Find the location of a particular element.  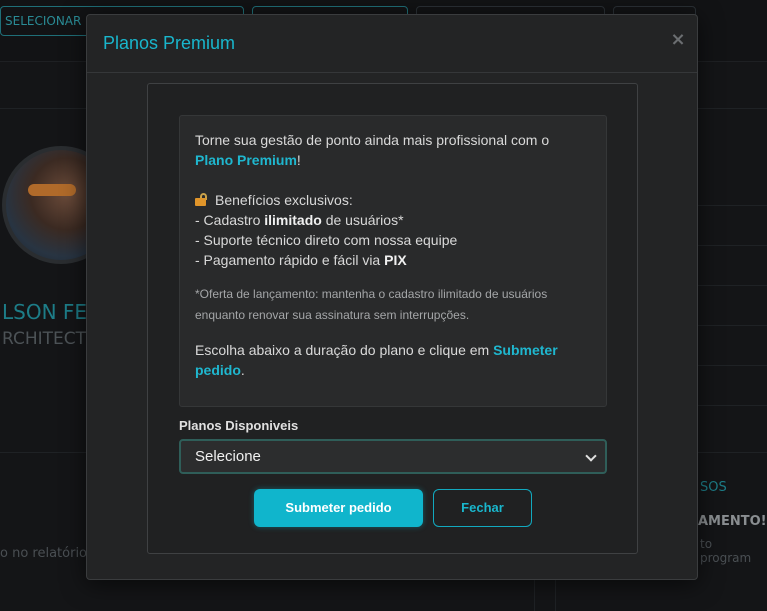

right-panel-heading: AMENTO! is located at coordinates (732, 521).